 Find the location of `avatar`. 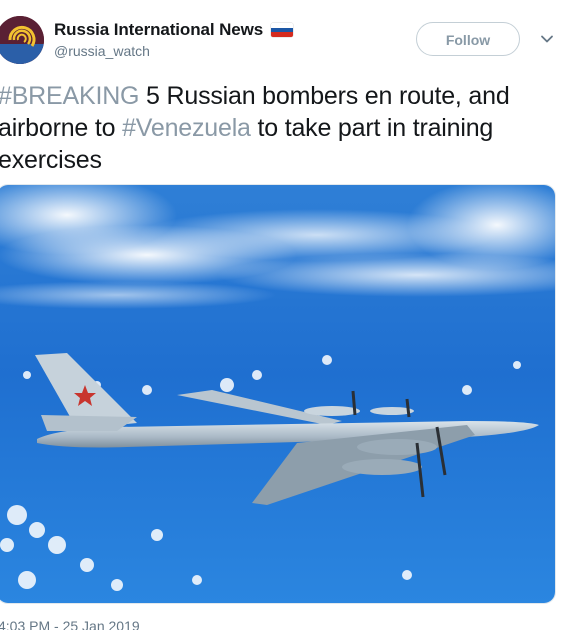

avatar is located at coordinates (22, 40).